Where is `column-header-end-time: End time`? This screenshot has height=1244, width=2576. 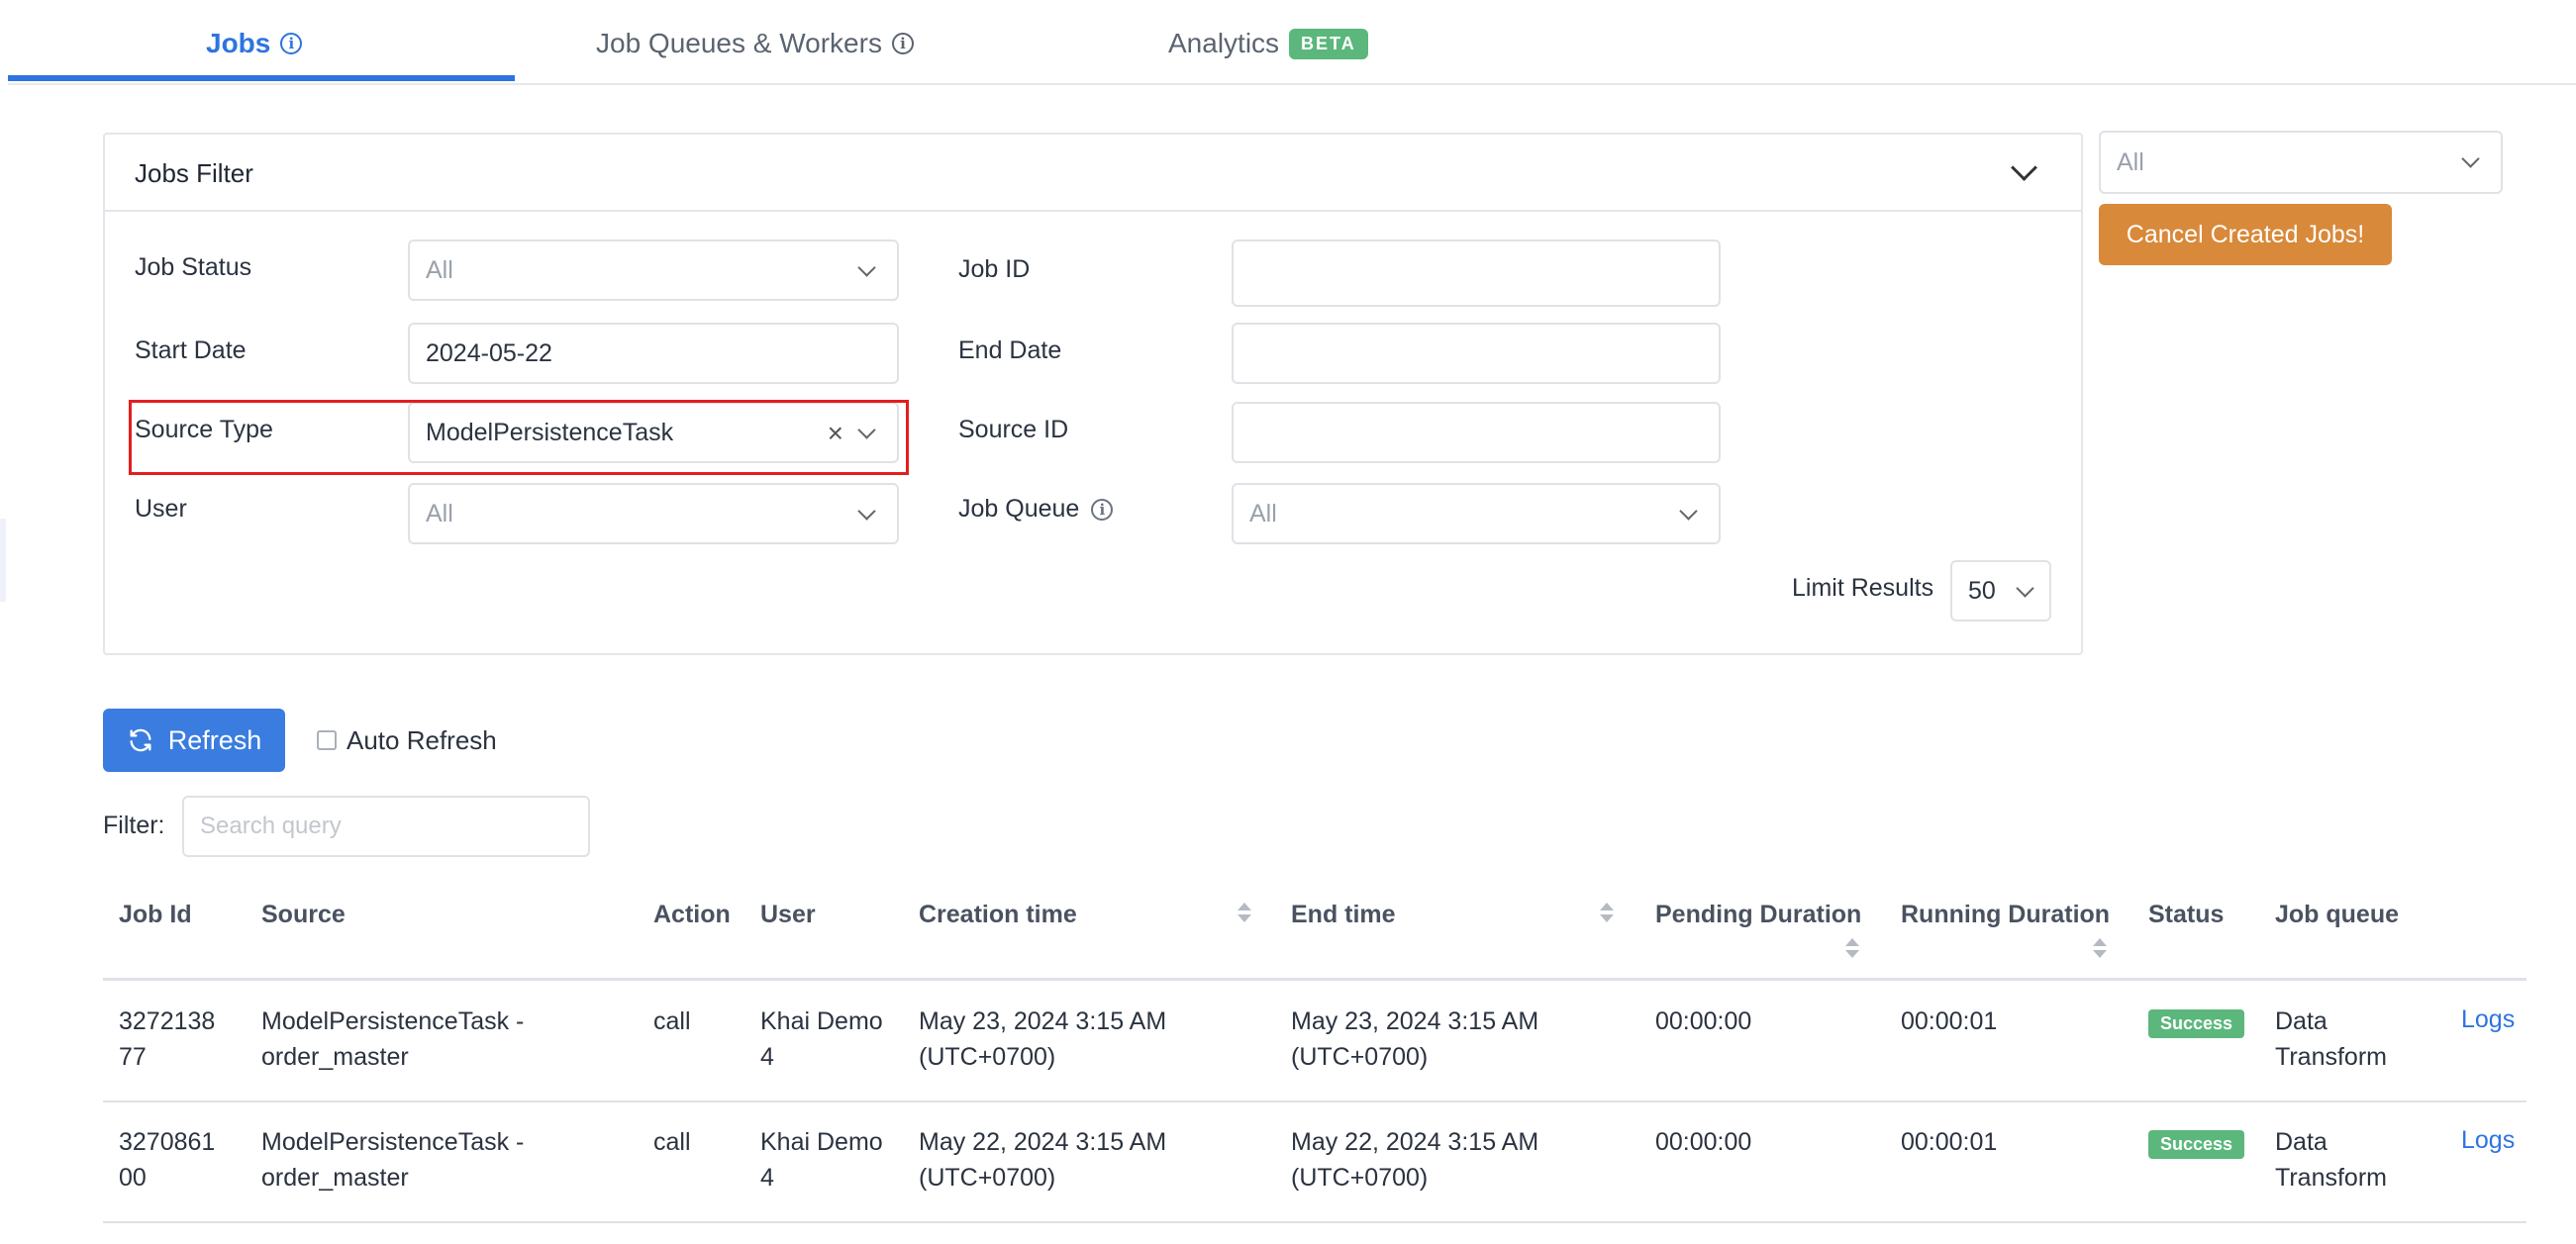 column-header-end-time: End time is located at coordinates (1343, 915).